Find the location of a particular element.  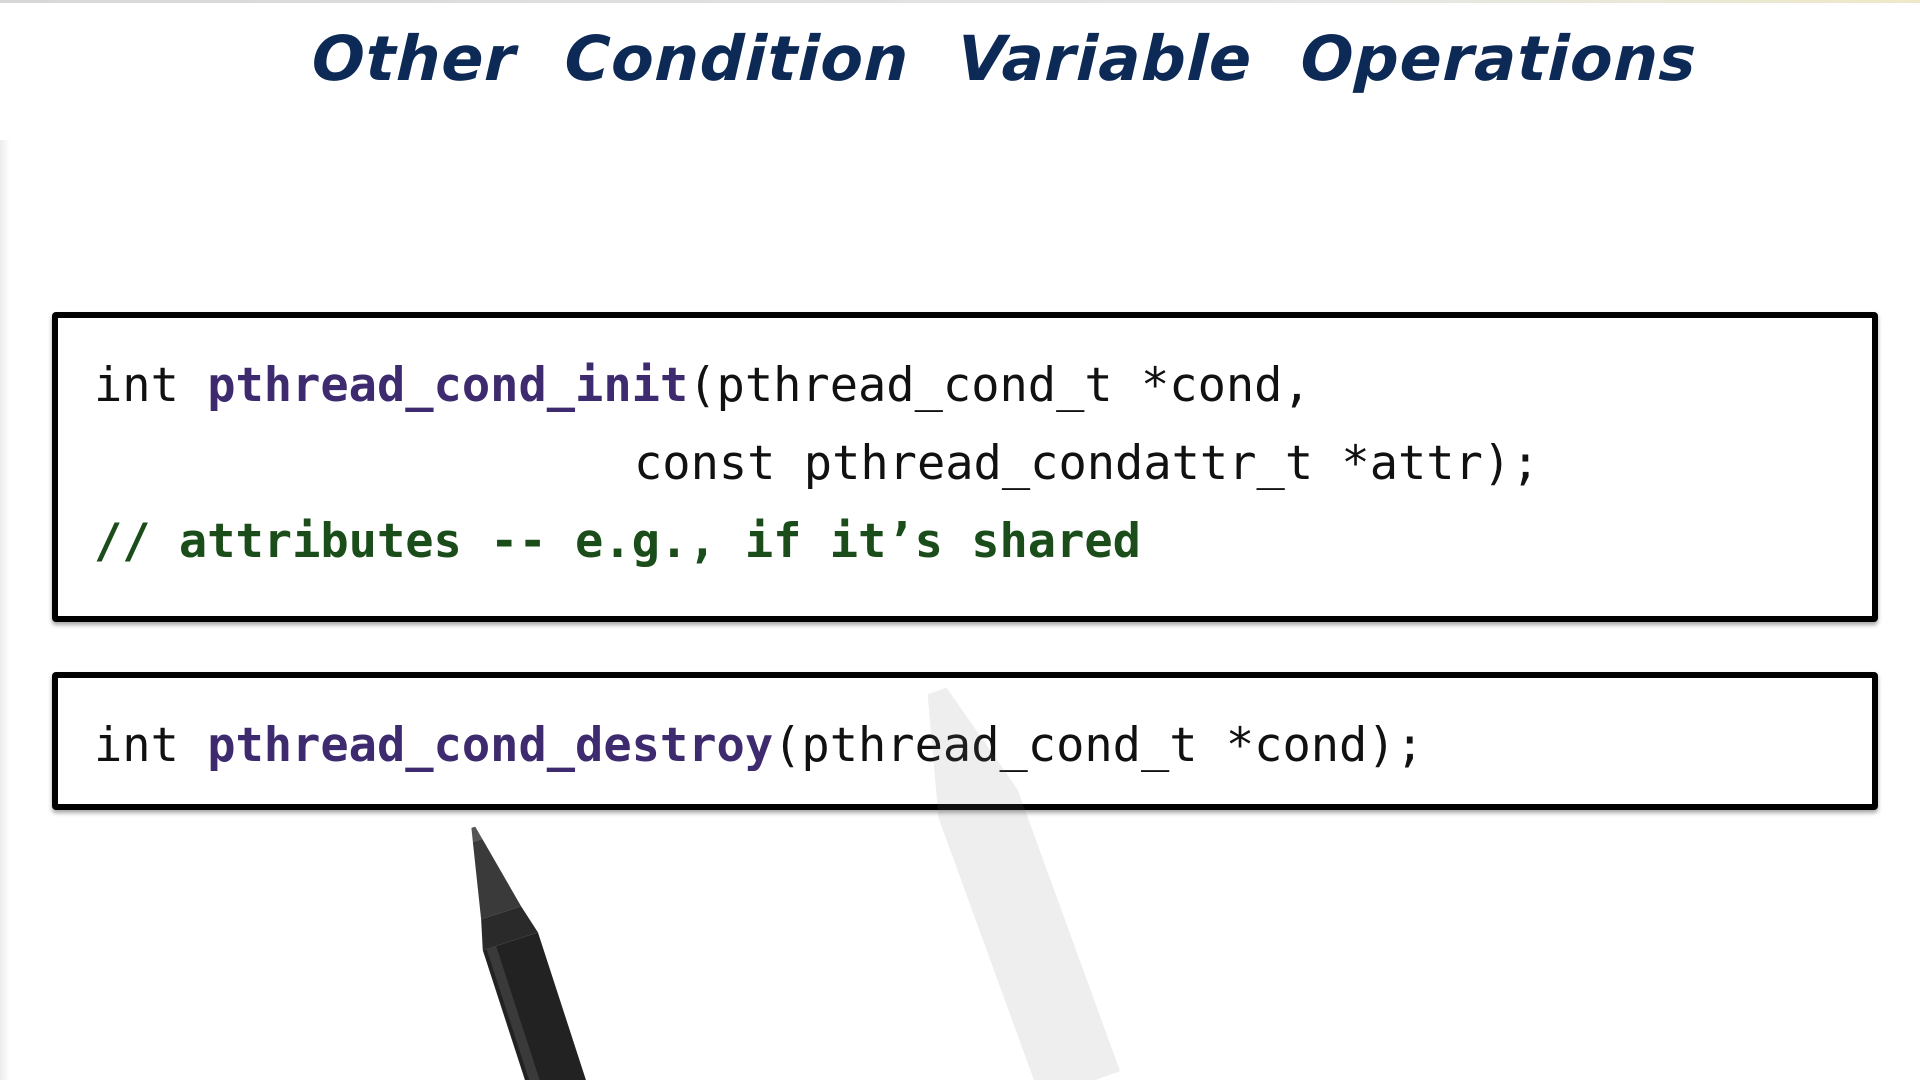

code-line-init-continuation: const pthread_condattr_t *attr); is located at coordinates (1086, 463).